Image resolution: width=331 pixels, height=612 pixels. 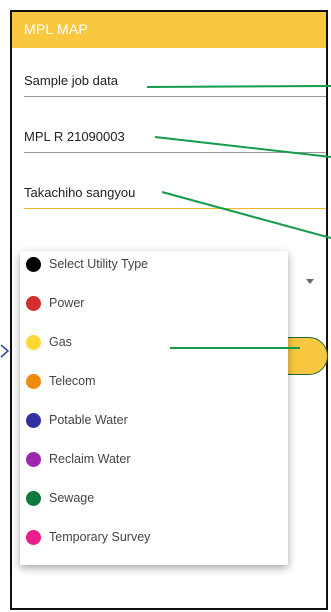 What do you see at coordinates (33, 498) in the screenshot?
I see `green-dot-icon` at bounding box center [33, 498].